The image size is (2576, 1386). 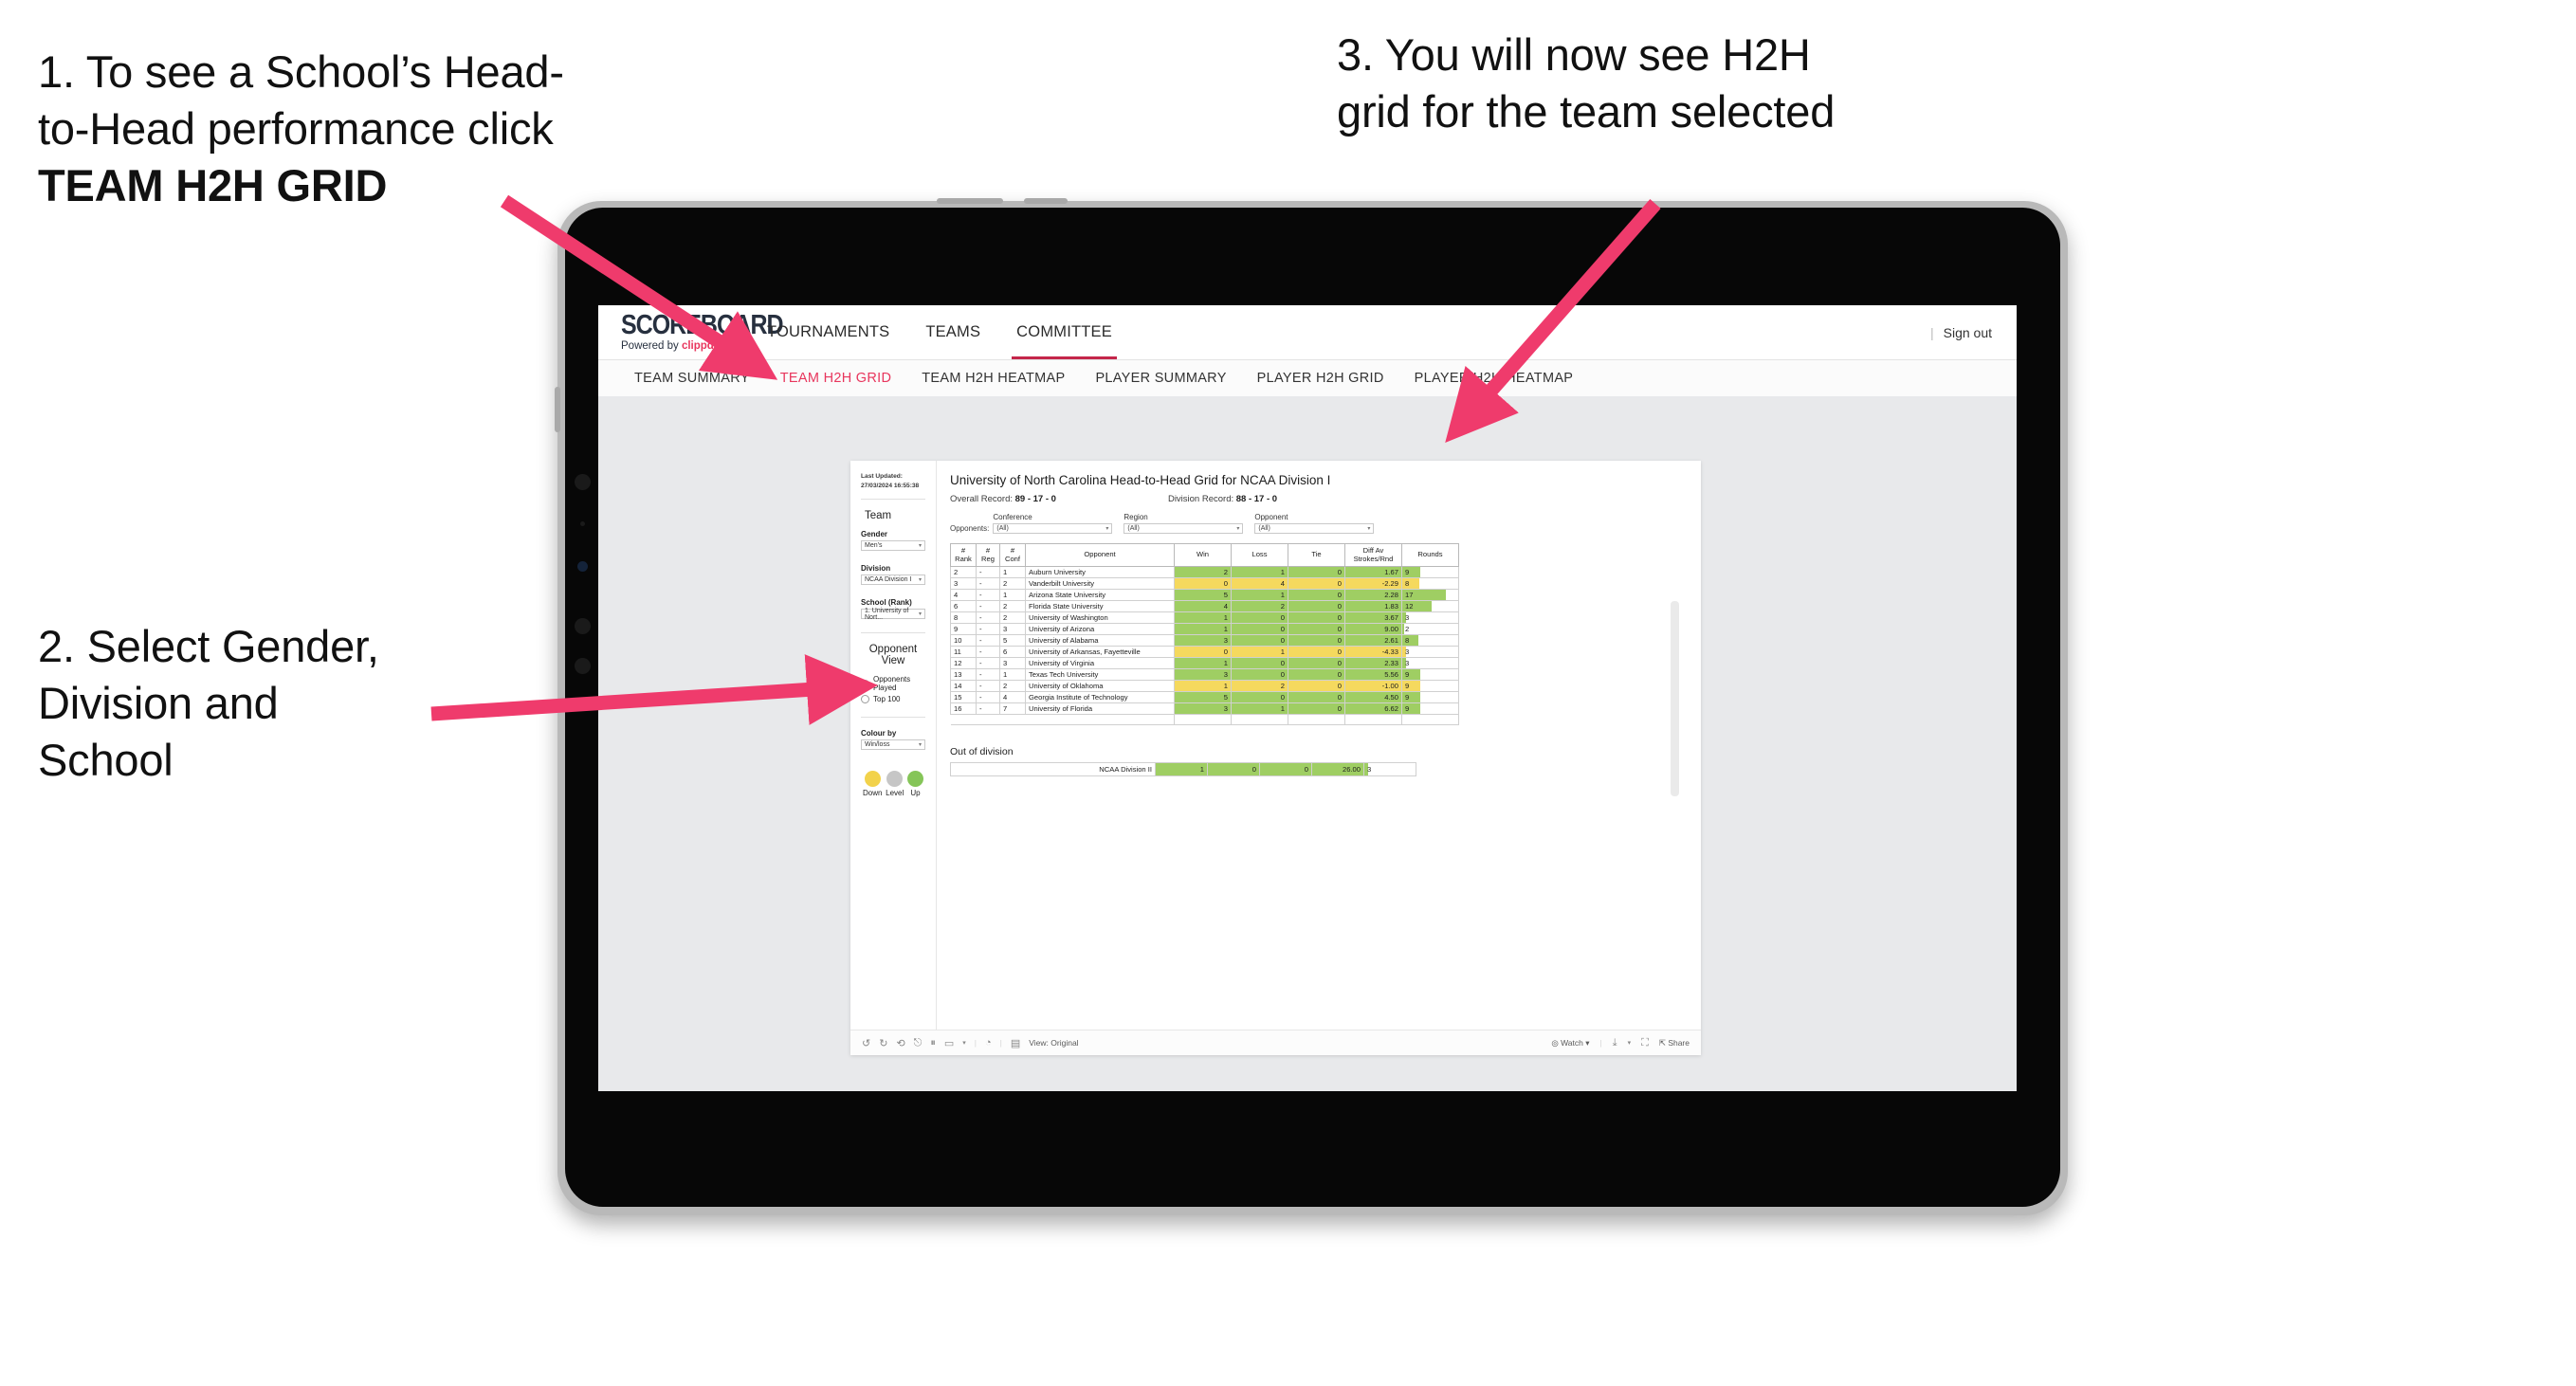 What do you see at coordinates (1183, 769) in the screenshot?
I see `out-of-division-row: NCAA Division II 1 0 0 26.00 3` at bounding box center [1183, 769].